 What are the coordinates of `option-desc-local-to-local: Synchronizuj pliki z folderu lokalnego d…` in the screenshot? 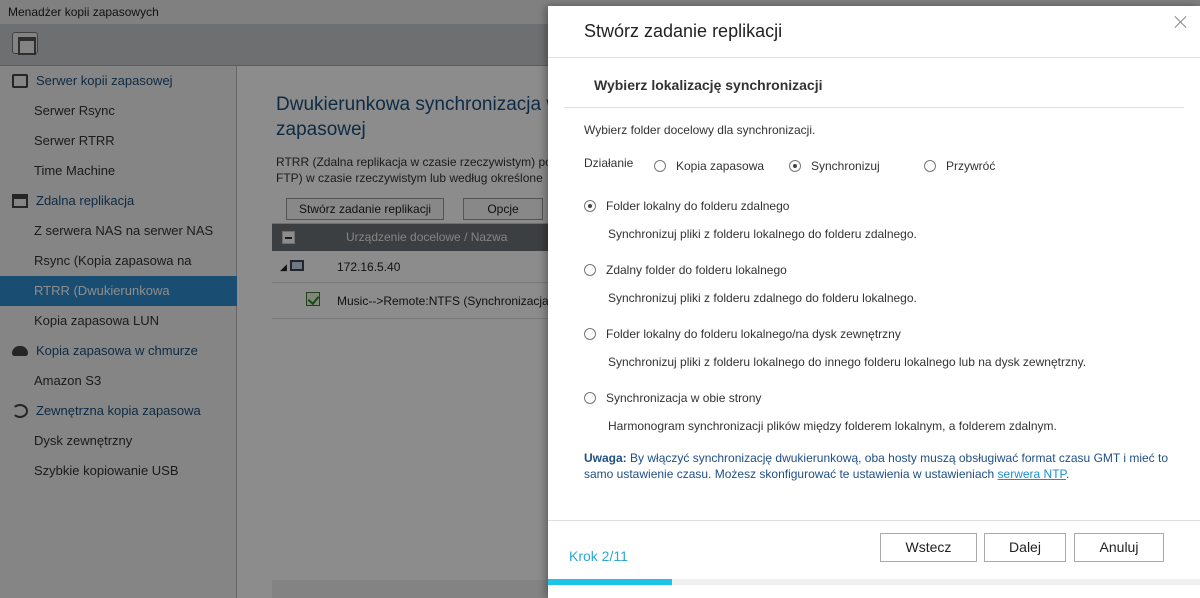 It's located at (847, 362).